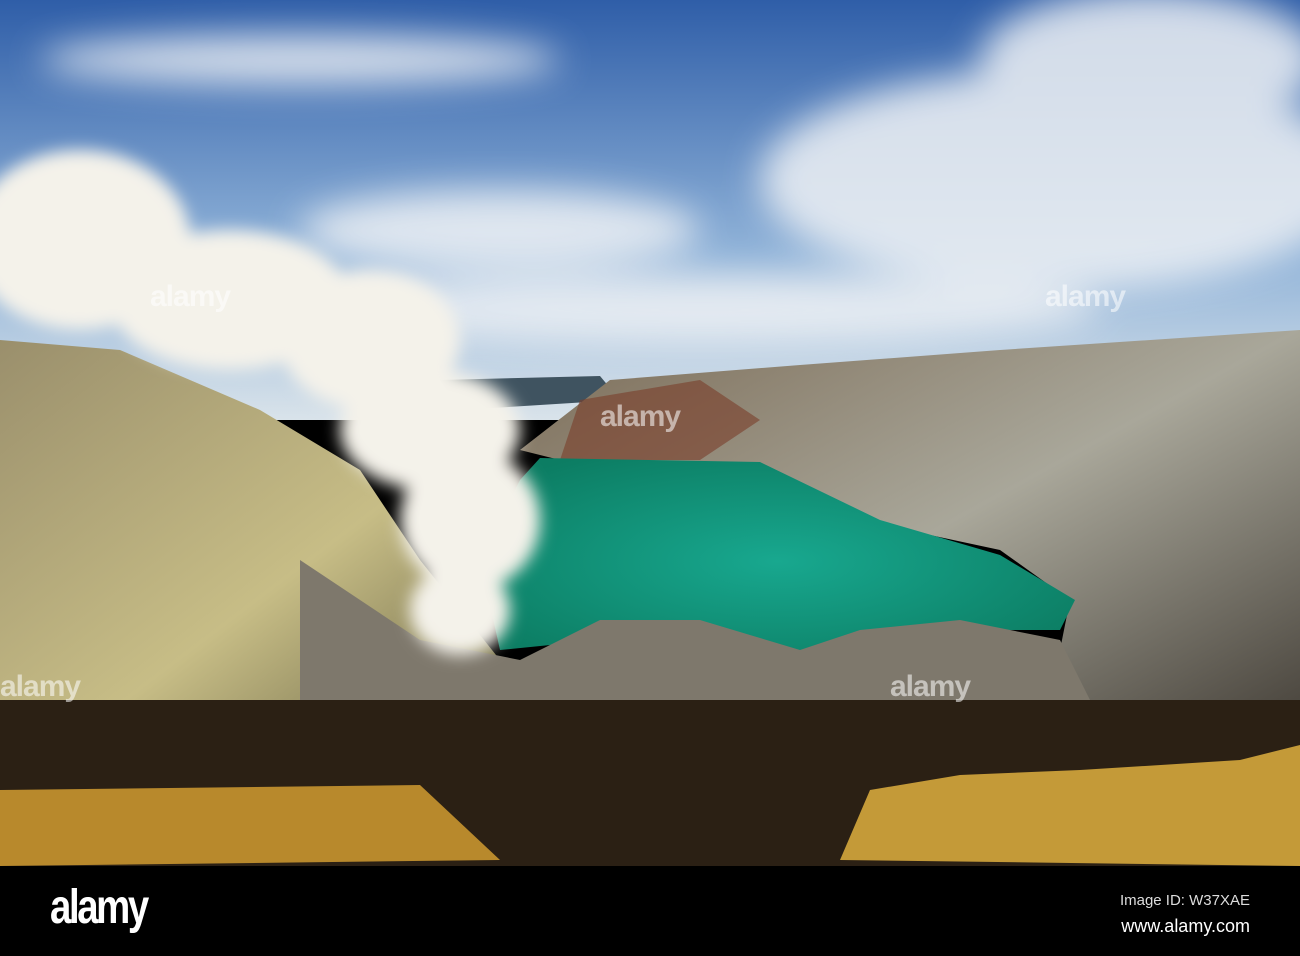 This screenshot has height=956, width=1300. Describe the element at coordinates (99, 907) in the screenshot. I see `alamy-logo: alamy` at that location.